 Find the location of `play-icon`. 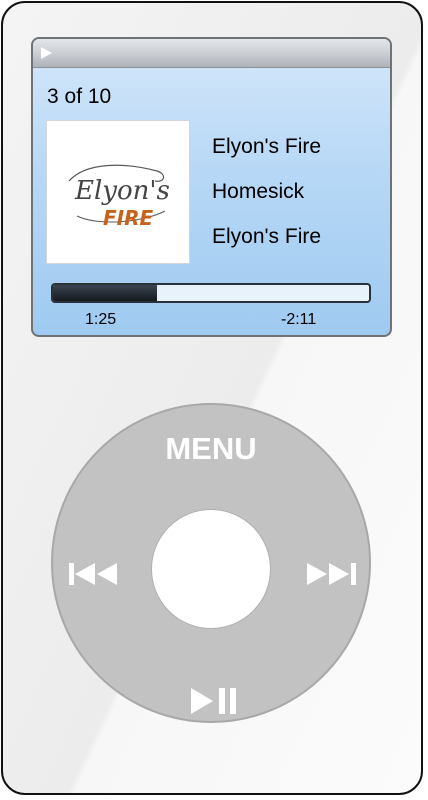

play-icon is located at coordinates (46, 53).